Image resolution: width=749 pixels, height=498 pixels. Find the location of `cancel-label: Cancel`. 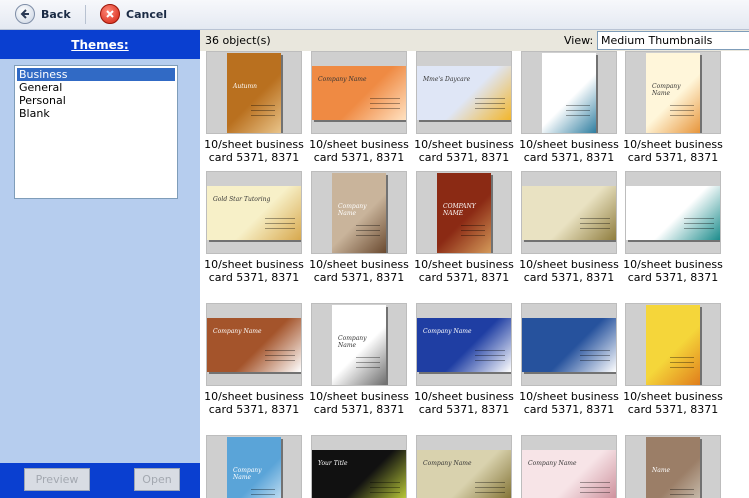

cancel-label: Cancel is located at coordinates (147, 14).